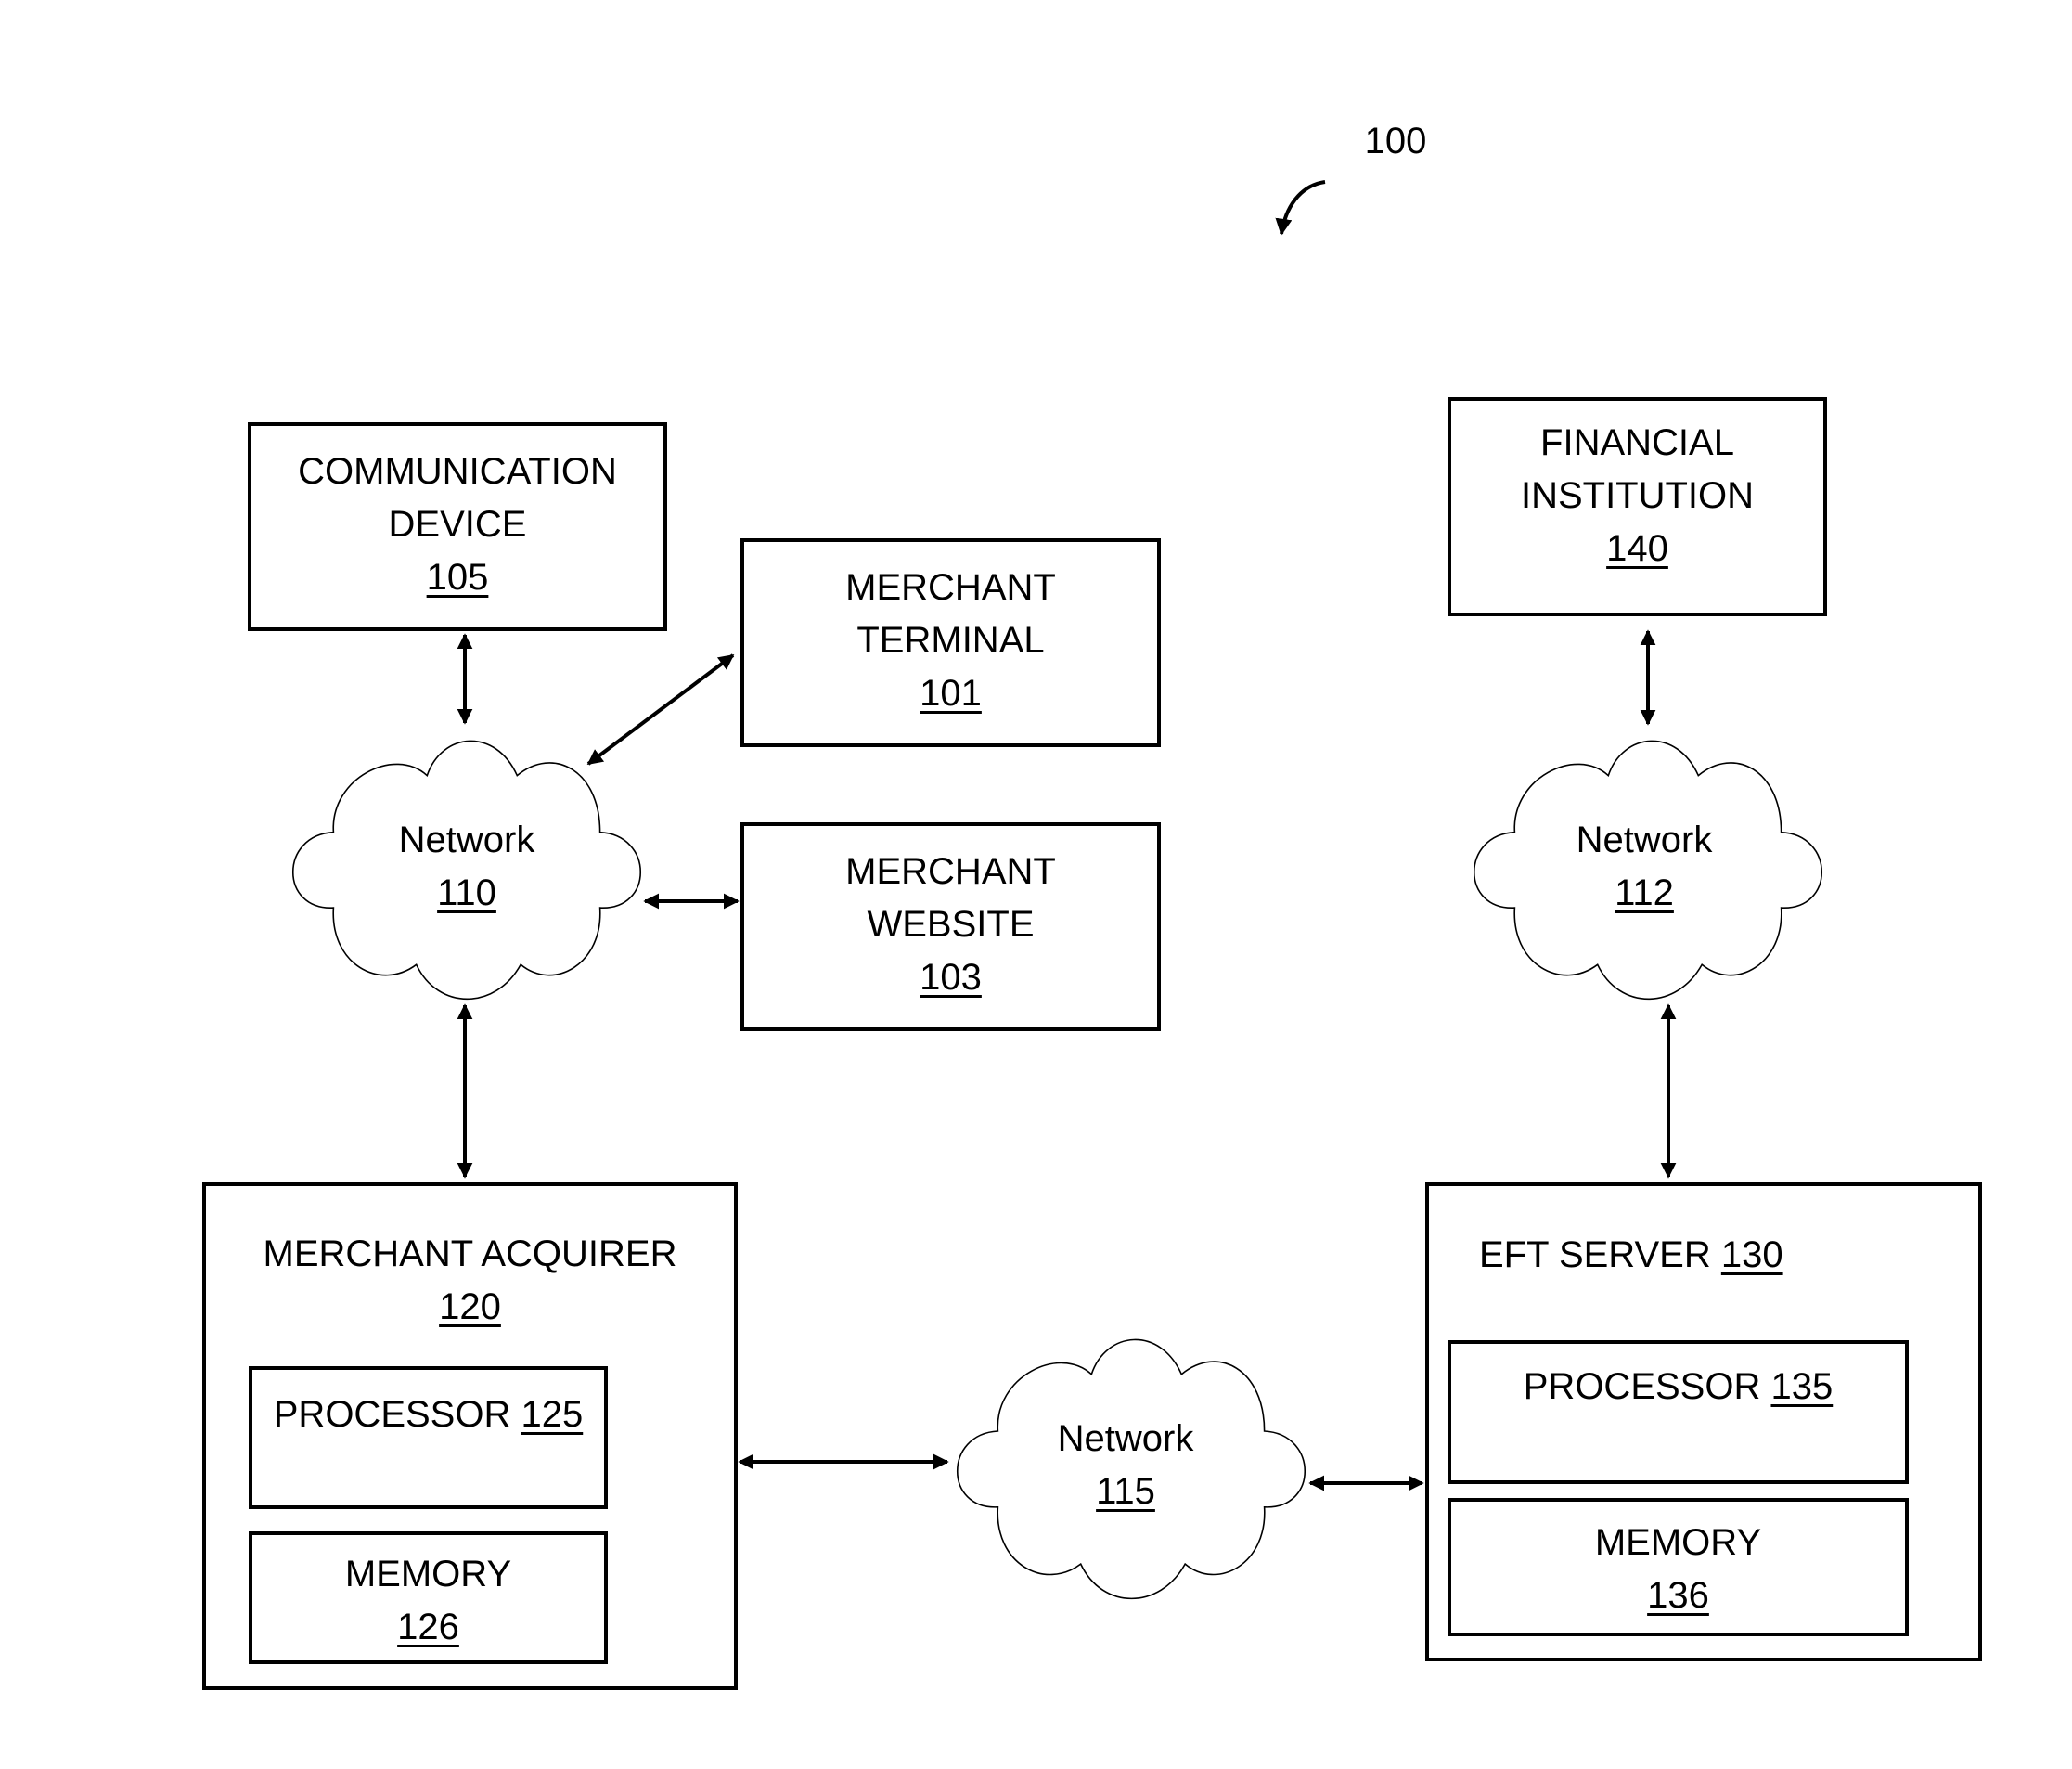 The image size is (2072, 1769). I want to click on financial-institution-label-line1: FINANCIAL, so click(1637, 443).